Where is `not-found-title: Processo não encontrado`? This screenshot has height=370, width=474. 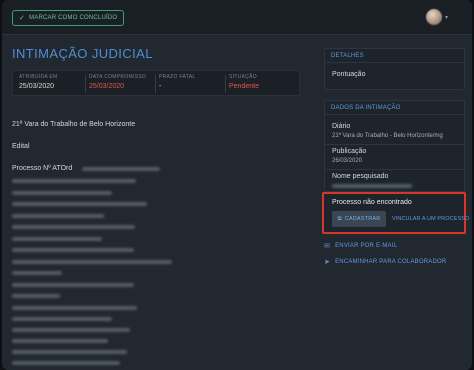 not-found-title: Processo não encontrado is located at coordinates (372, 202).